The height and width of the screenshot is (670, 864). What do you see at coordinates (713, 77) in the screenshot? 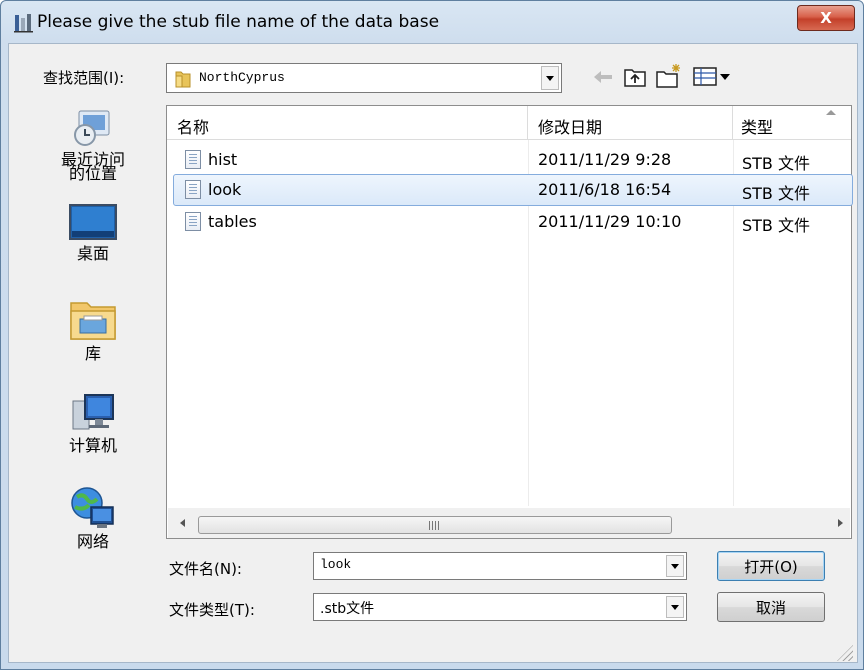
I see `view-menu-icon` at bounding box center [713, 77].